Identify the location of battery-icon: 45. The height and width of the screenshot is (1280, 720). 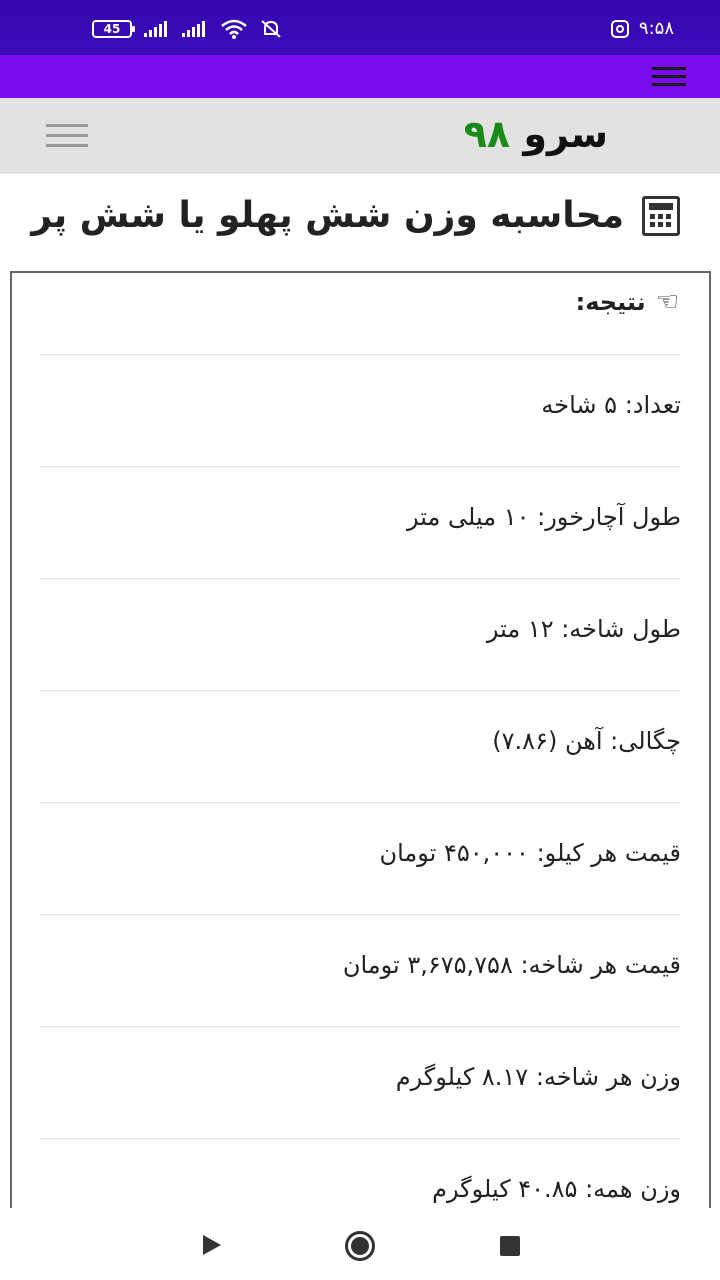
(113, 29).